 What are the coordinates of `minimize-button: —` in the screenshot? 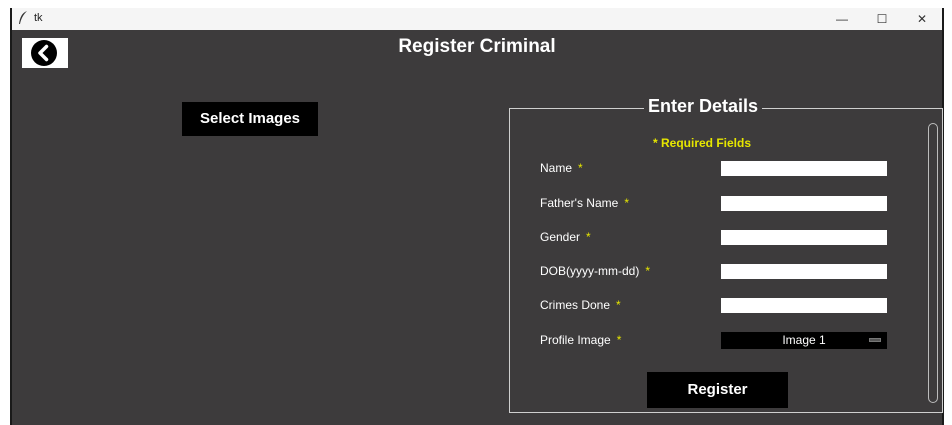 It's located at (842, 19).